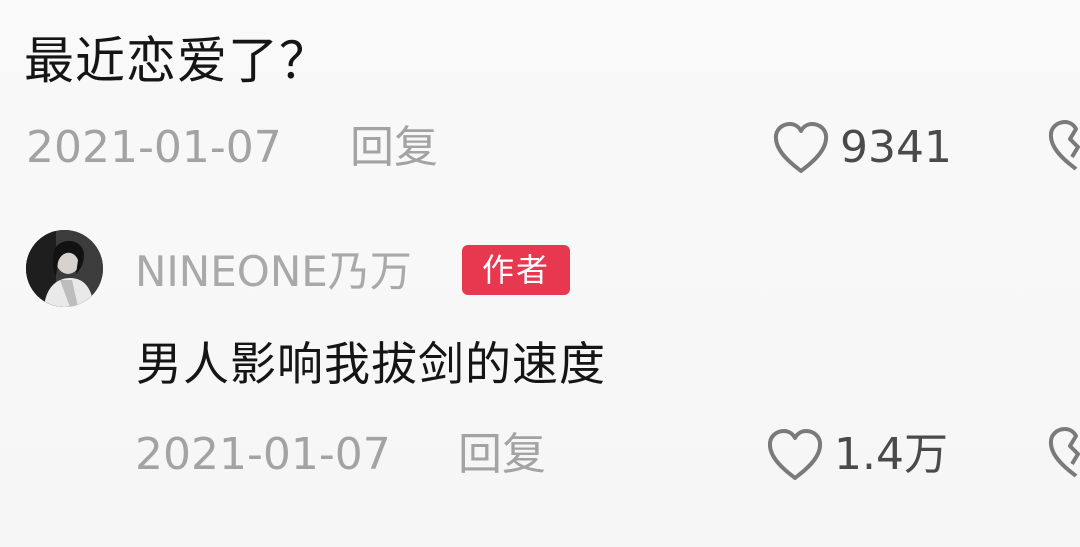 The height and width of the screenshot is (547, 1080). I want to click on reply-dislike-button, so click(1063, 455).